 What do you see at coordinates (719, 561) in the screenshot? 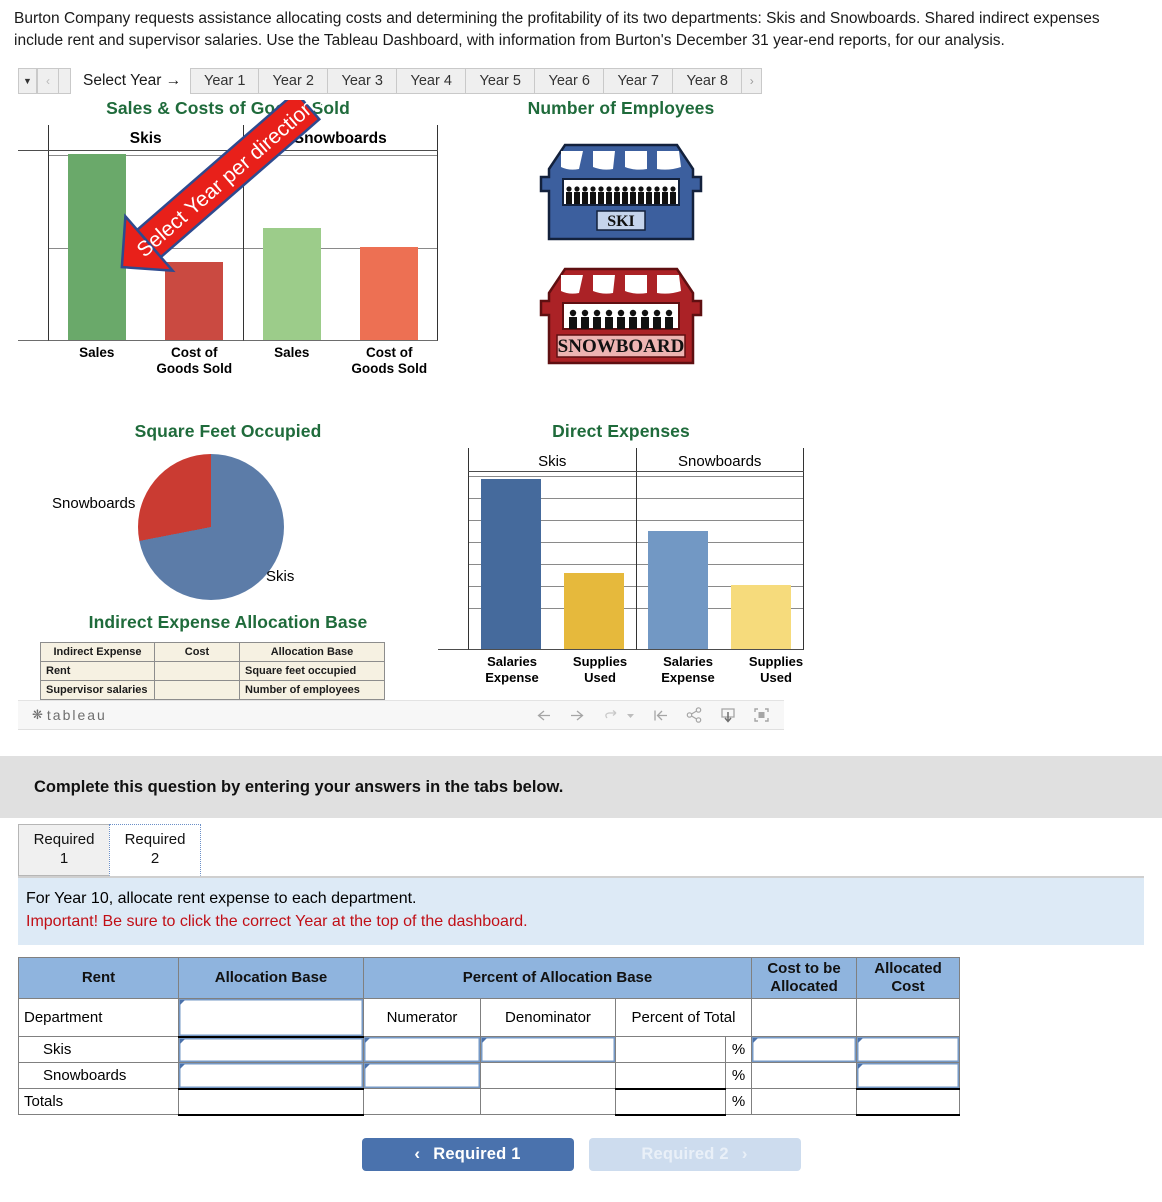
I see `direct-snowboards-group` at bounding box center [719, 561].